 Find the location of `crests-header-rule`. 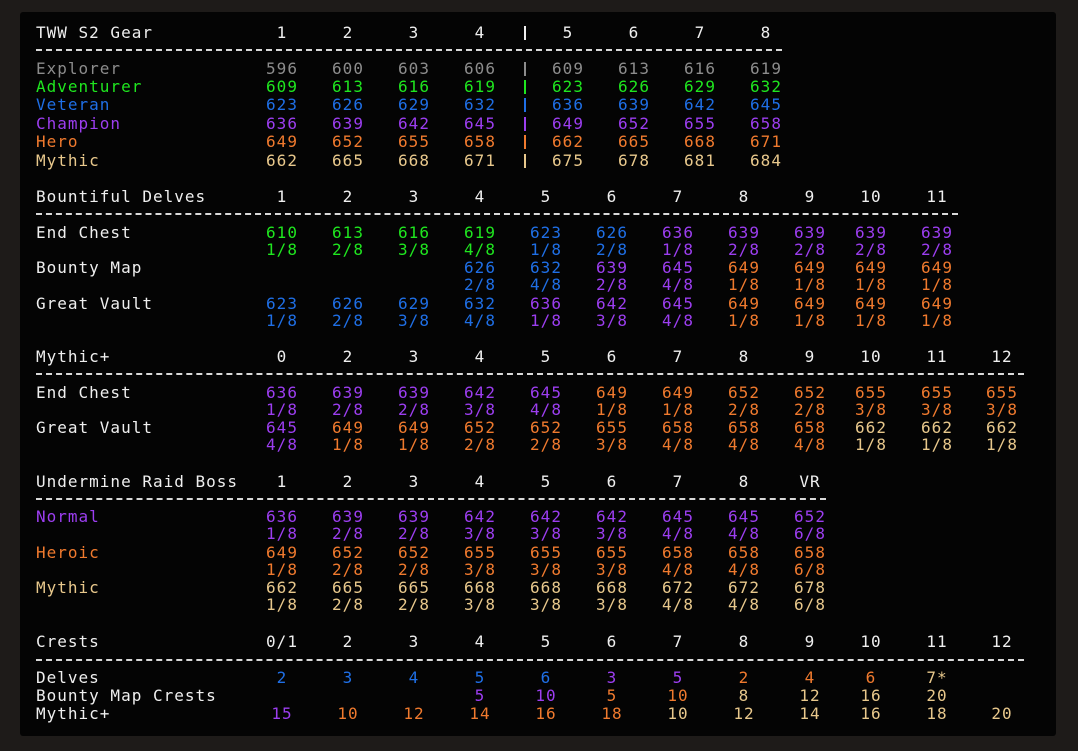

crests-header-rule is located at coordinates (530, 660).